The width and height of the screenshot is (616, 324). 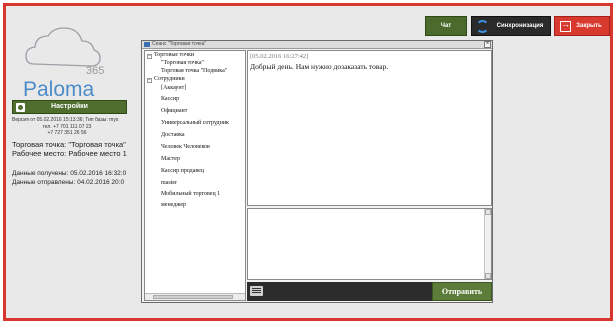 I want to click on settings-label: Настройки, so click(x=69, y=106).